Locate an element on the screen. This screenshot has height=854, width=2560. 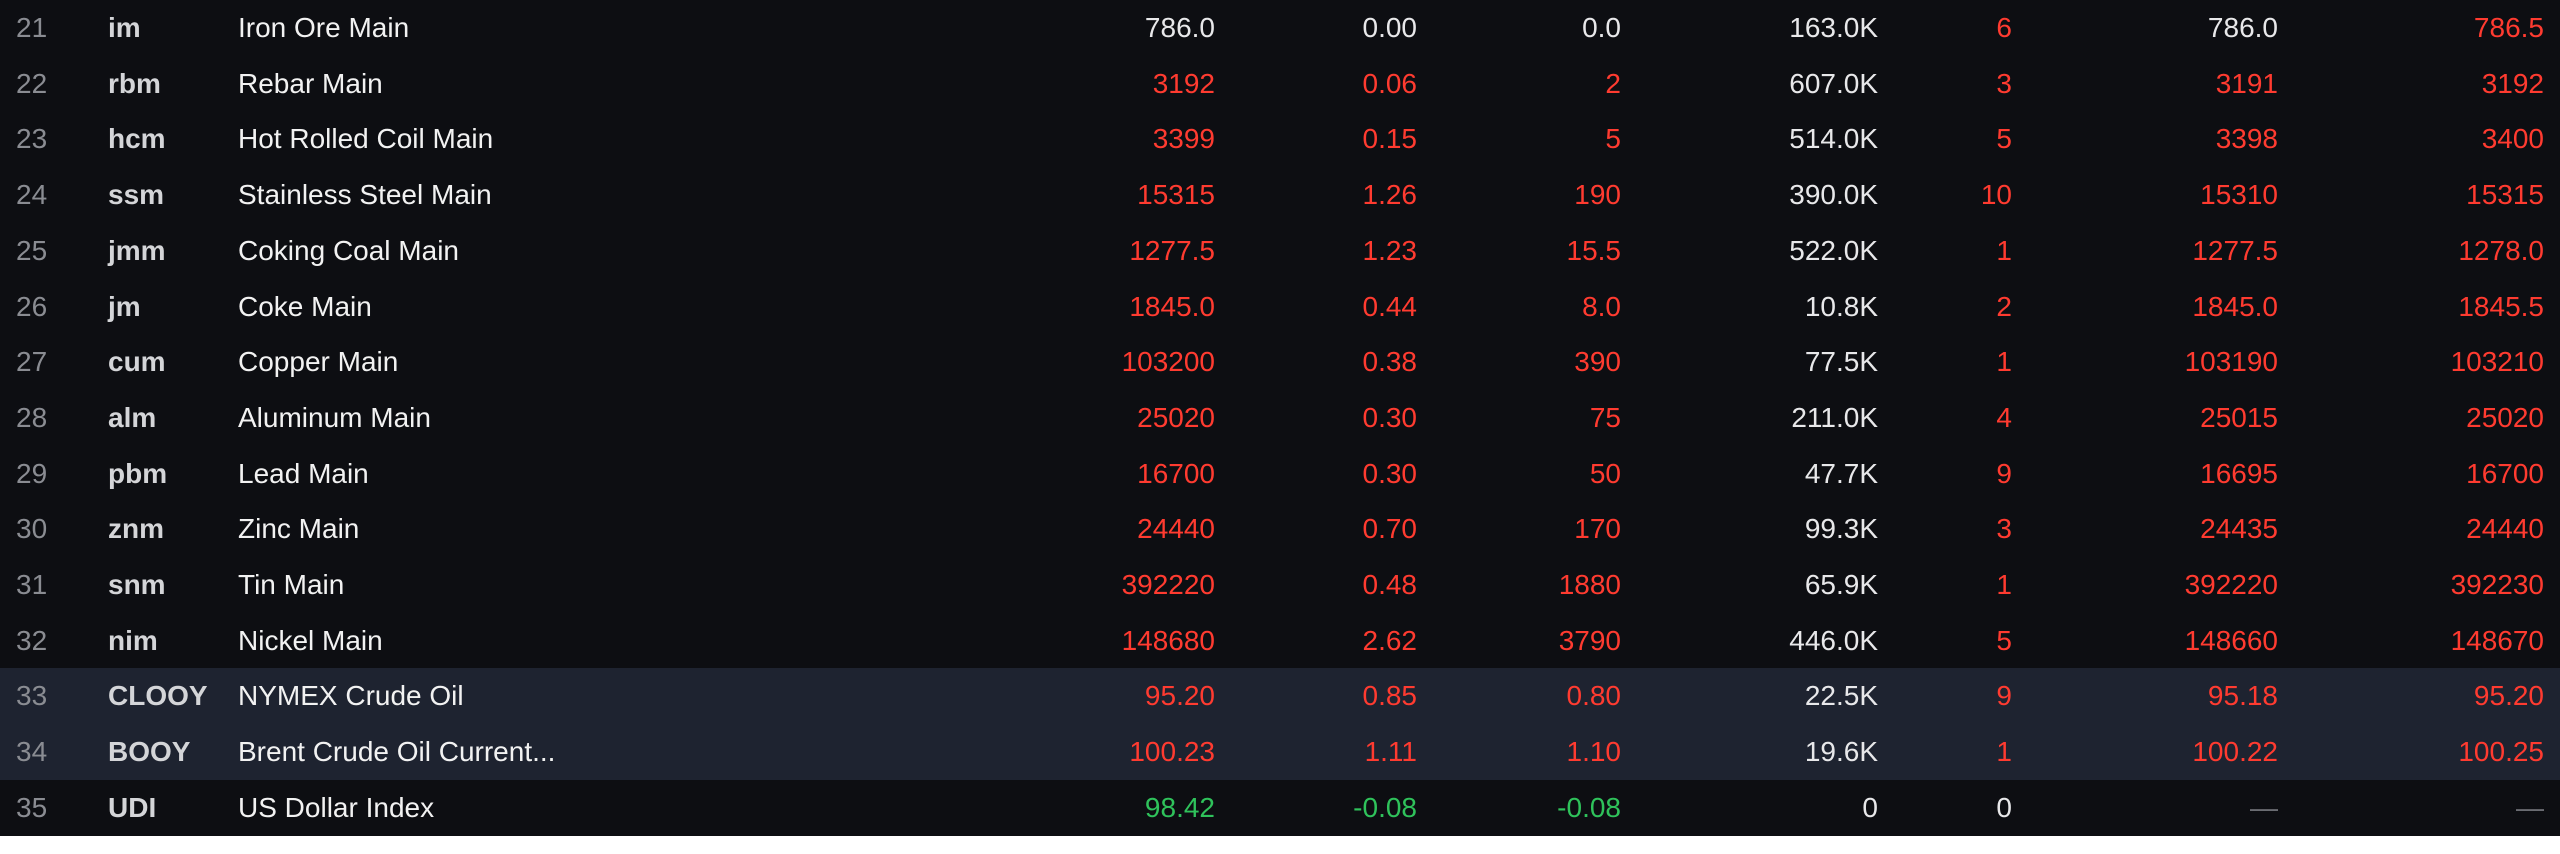
row-number: 33 is located at coordinates (32, 696).